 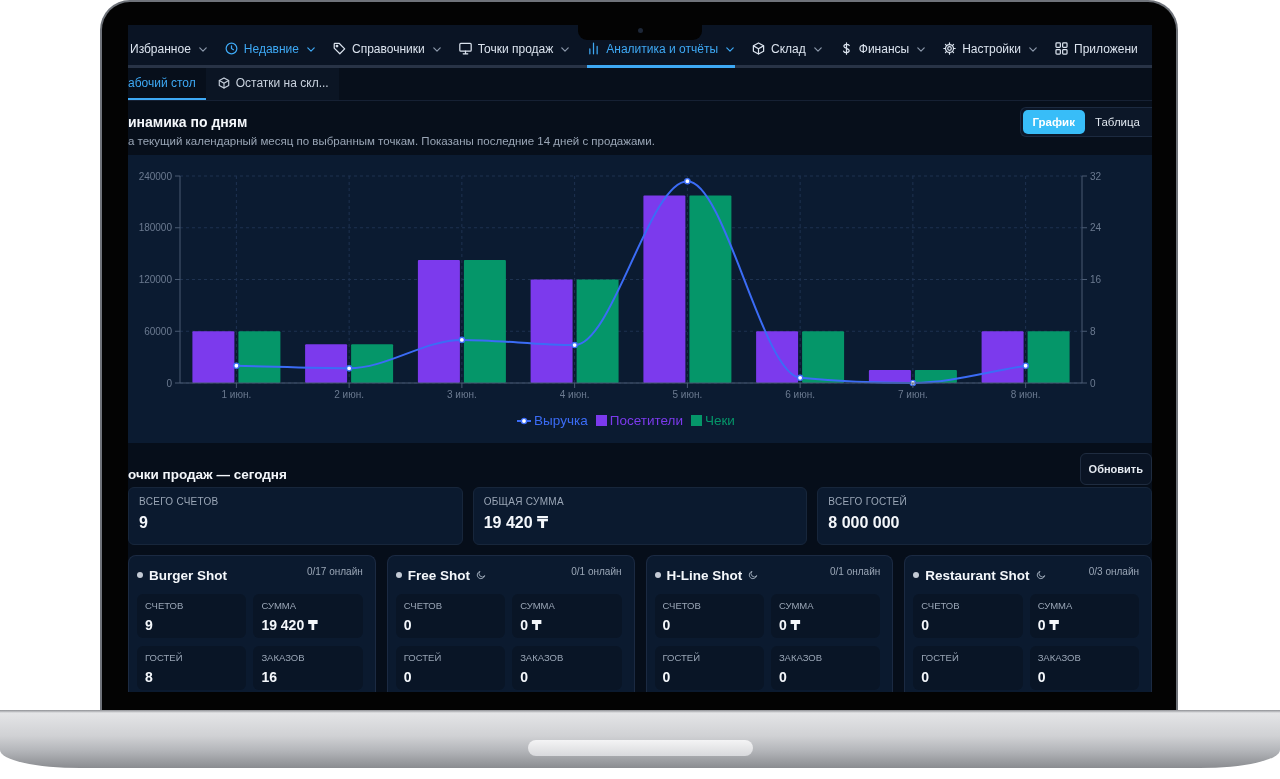 What do you see at coordinates (646, 420) in the screenshot?
I see `legend-label: Посетители` at bounding box center [646, 420].